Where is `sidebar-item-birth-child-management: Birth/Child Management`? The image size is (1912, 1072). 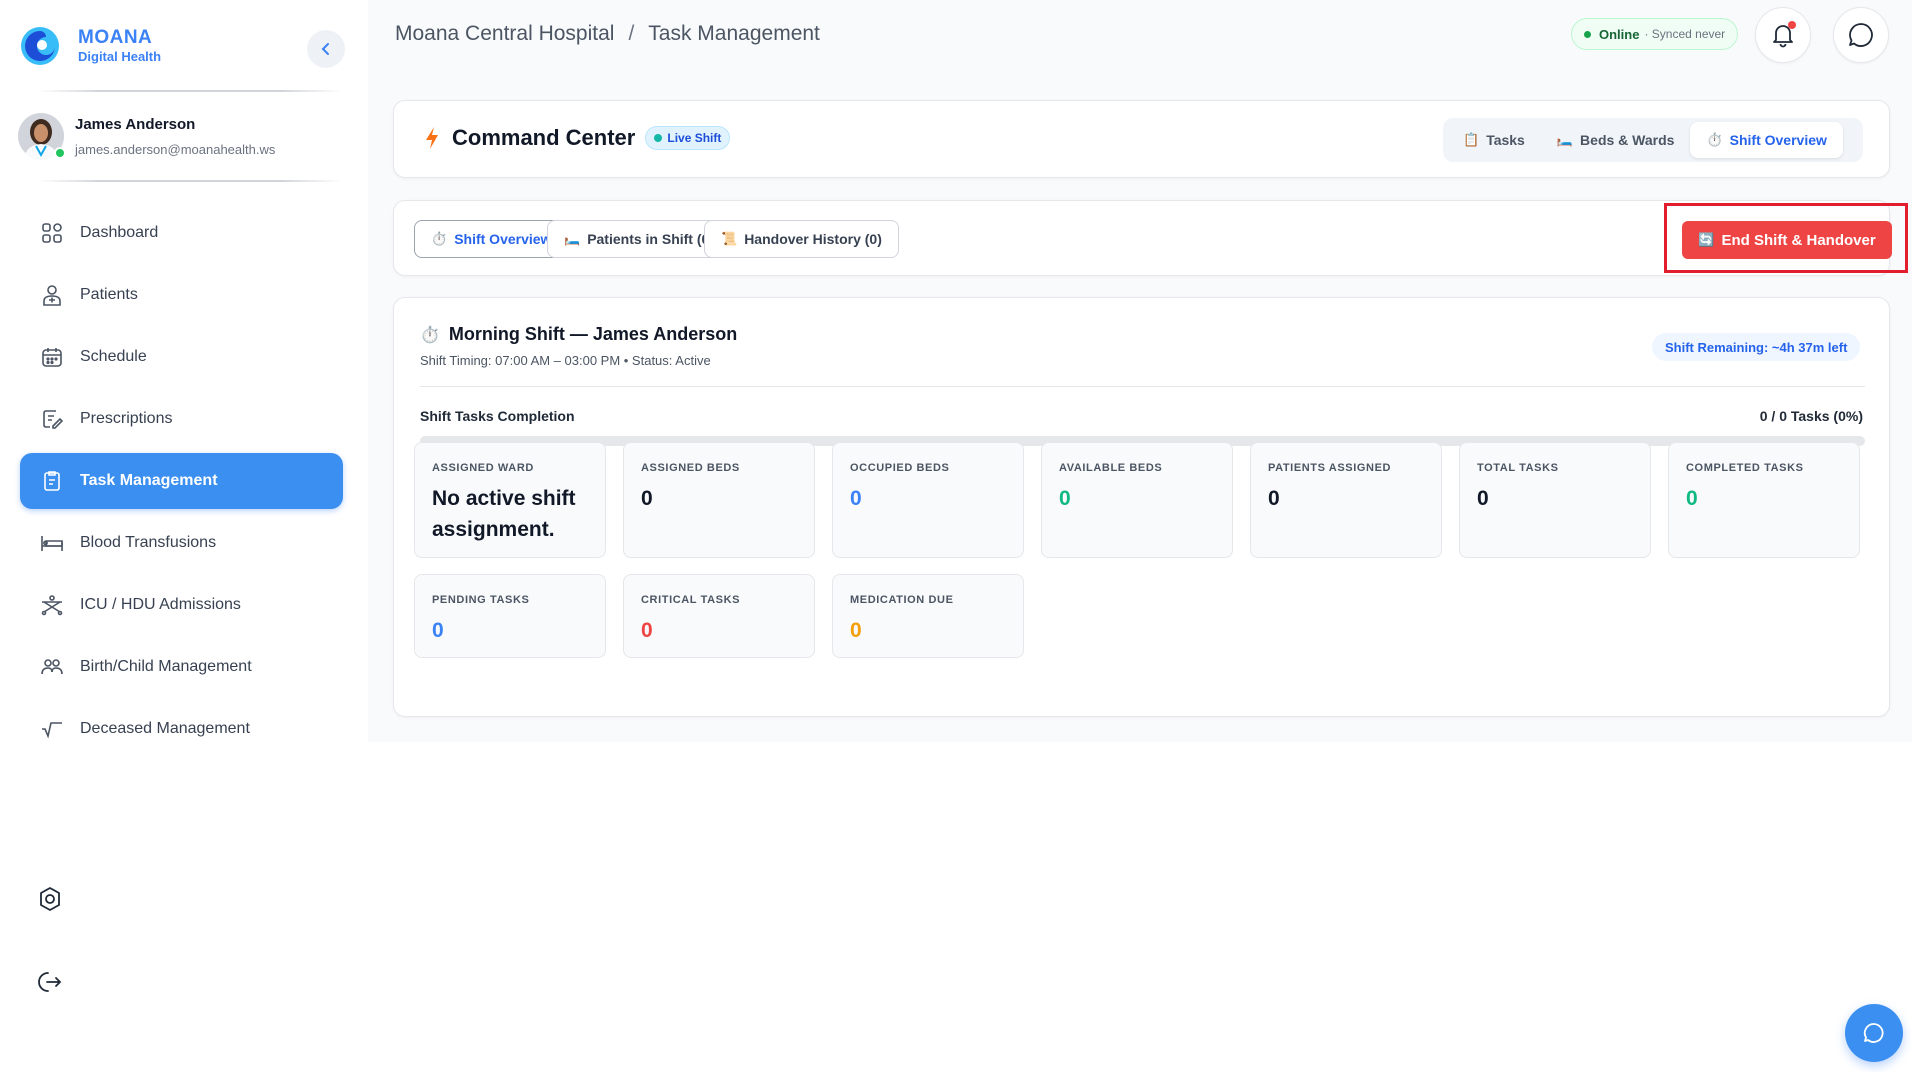 sidebar-item-birth-child-management: Birth/Child Management is located at coordinates (181, 667).